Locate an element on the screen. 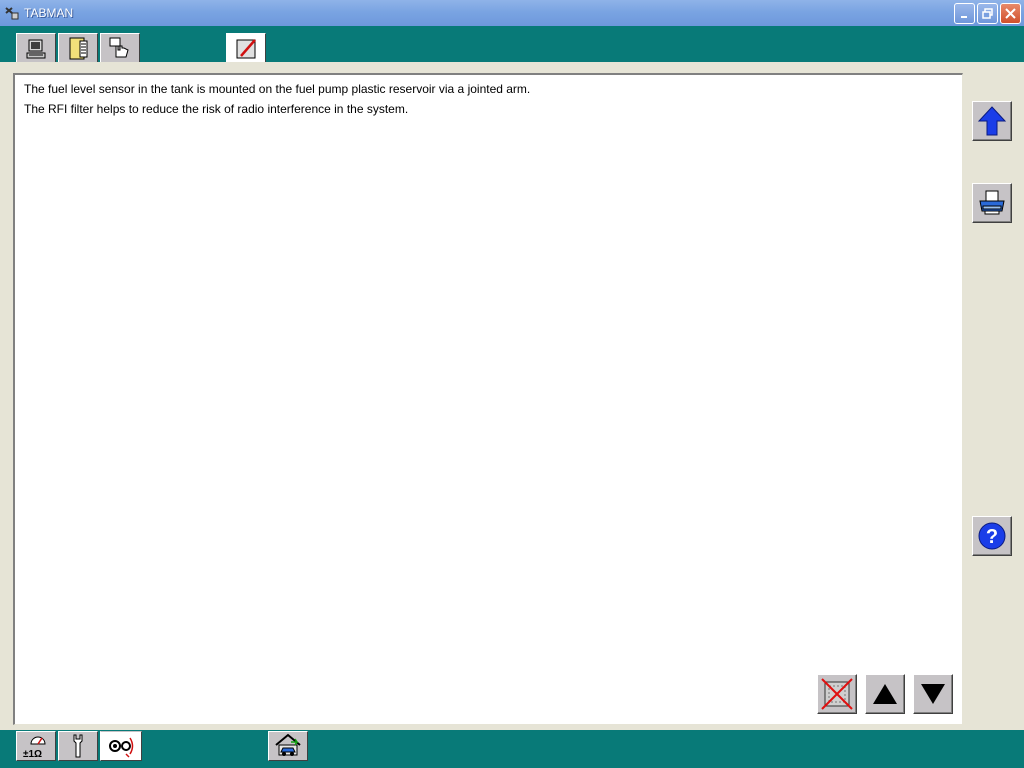 The width and height of the screenshot is (1024, 768). document-icon is located at coordinates (78, 48).